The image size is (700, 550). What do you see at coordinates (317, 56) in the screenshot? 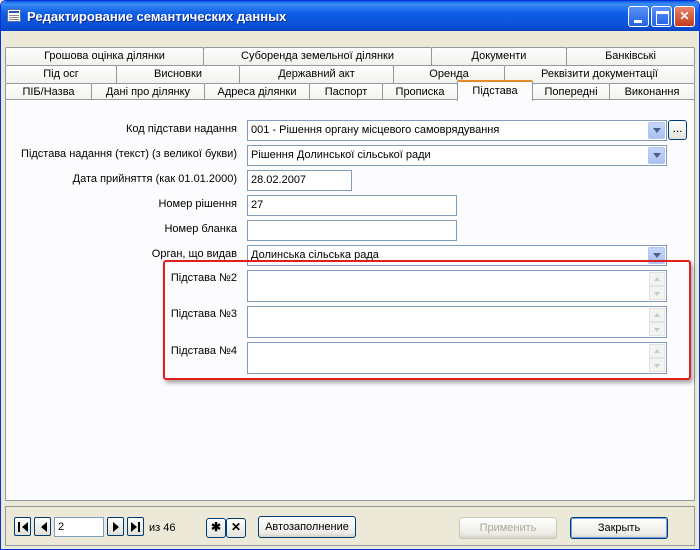
I see `tab-sublease: Суборенда земельної ділянки` at bounding box center [317, 56].